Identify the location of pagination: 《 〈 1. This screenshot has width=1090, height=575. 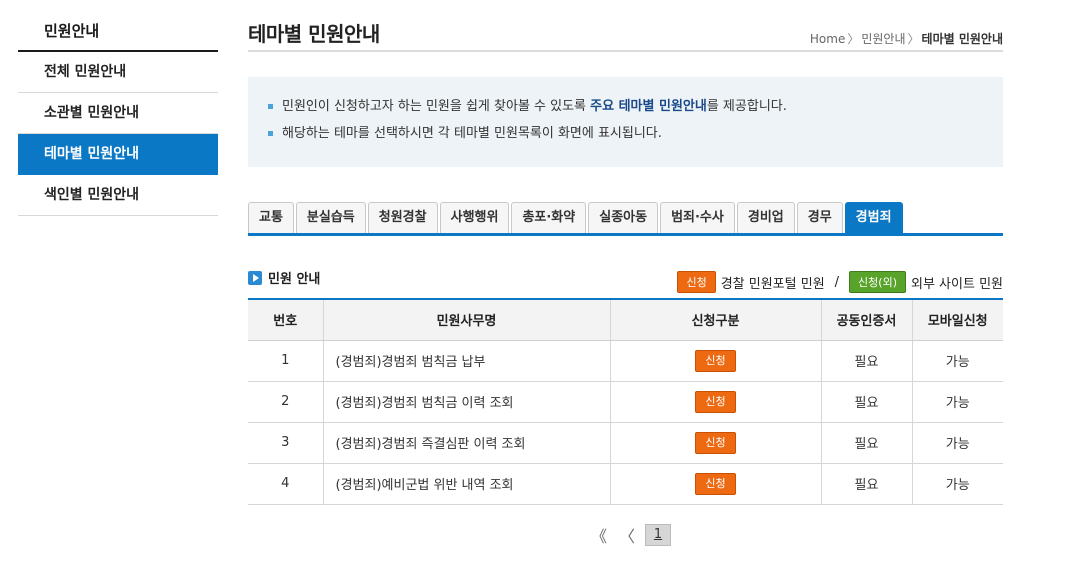
(628, 535).